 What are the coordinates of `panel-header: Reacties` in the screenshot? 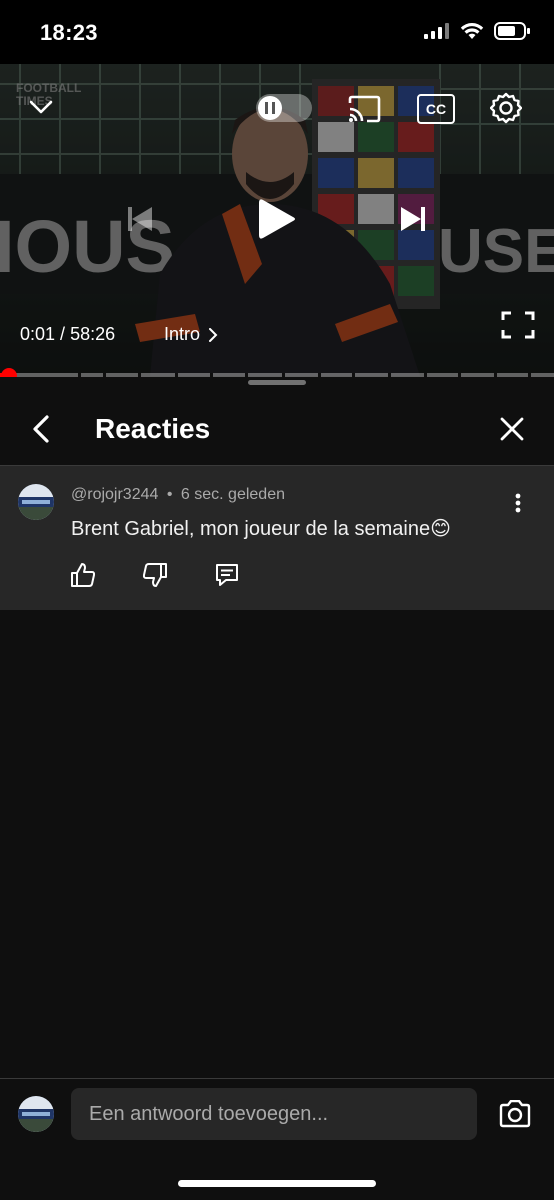 It's located at (277, 431).